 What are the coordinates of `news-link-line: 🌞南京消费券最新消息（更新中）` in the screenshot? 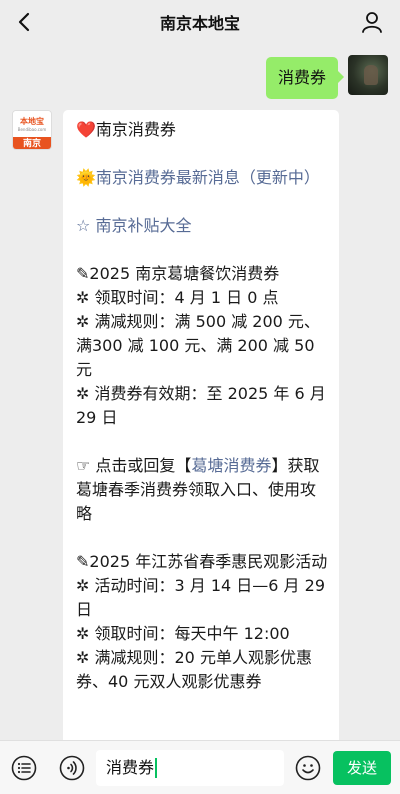 It's located at (202, 178).